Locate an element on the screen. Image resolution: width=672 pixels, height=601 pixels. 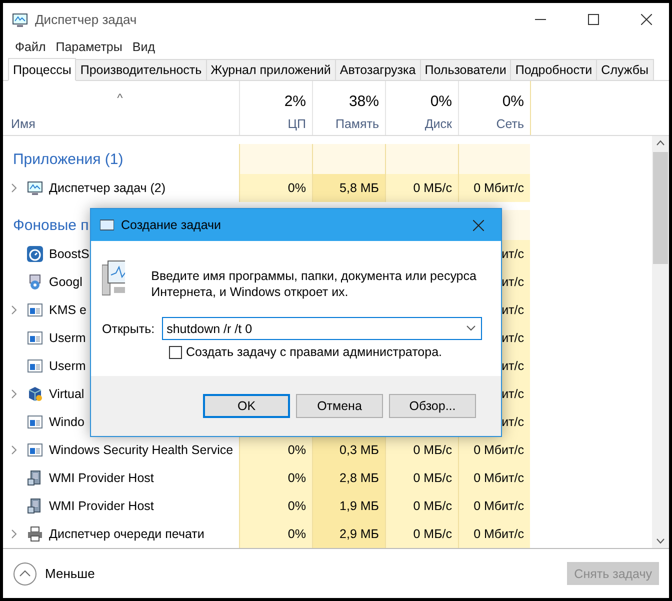
process-name: Диспетчер задач (2) is located at coordinates (107, 188).